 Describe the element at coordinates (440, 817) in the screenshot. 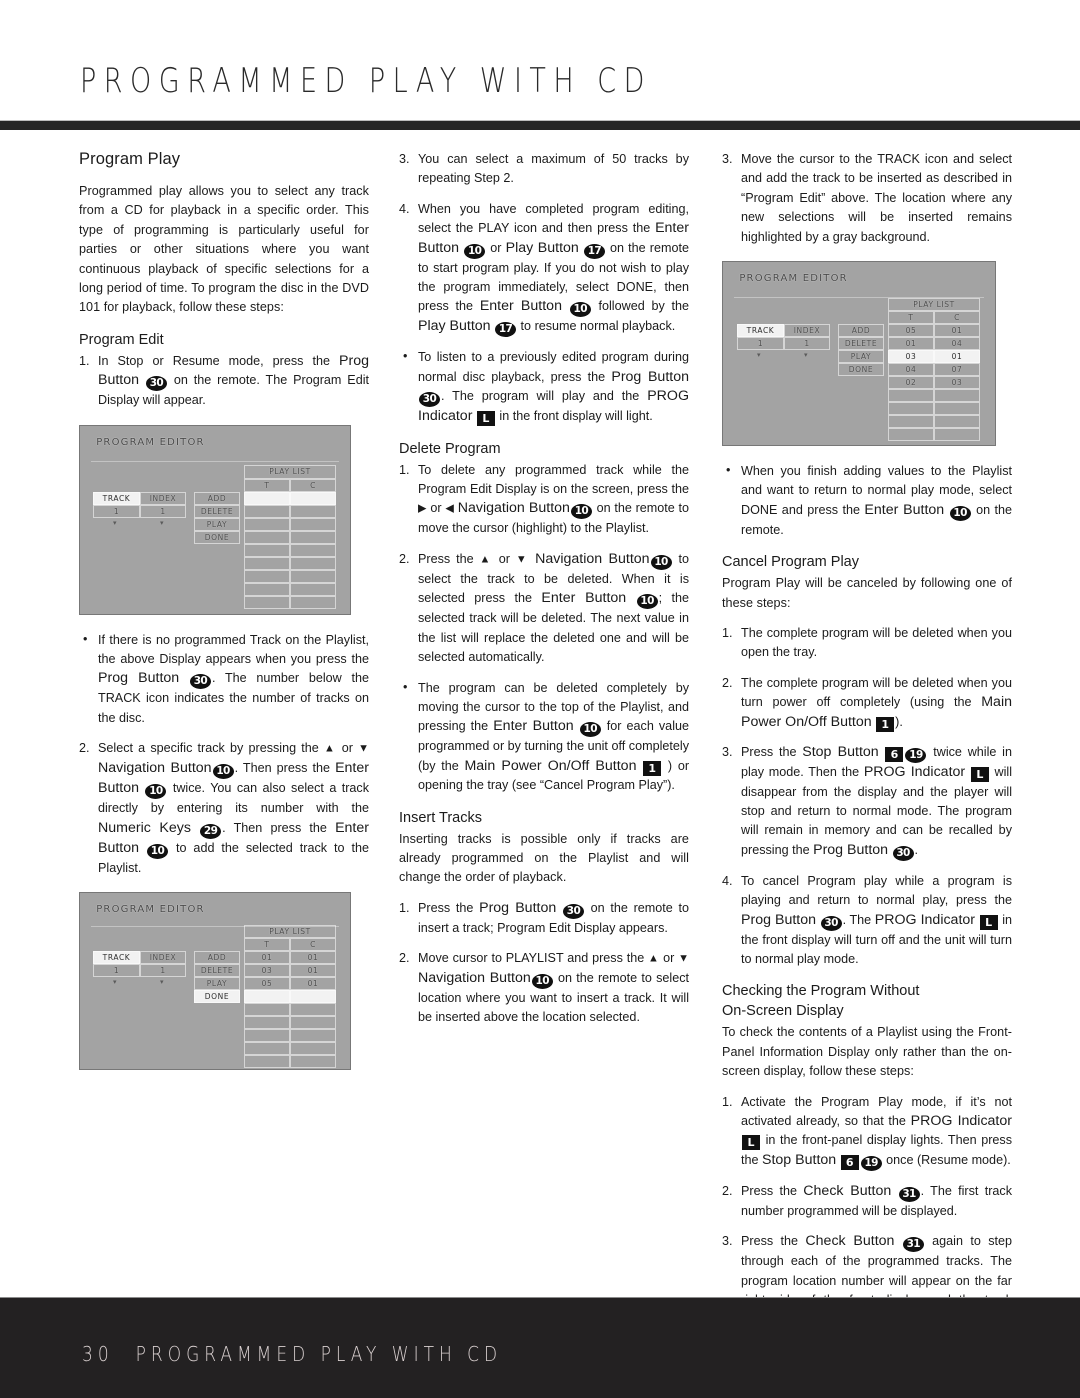

I see `subheading-insert-tracks: Insert Tracks` at that location.